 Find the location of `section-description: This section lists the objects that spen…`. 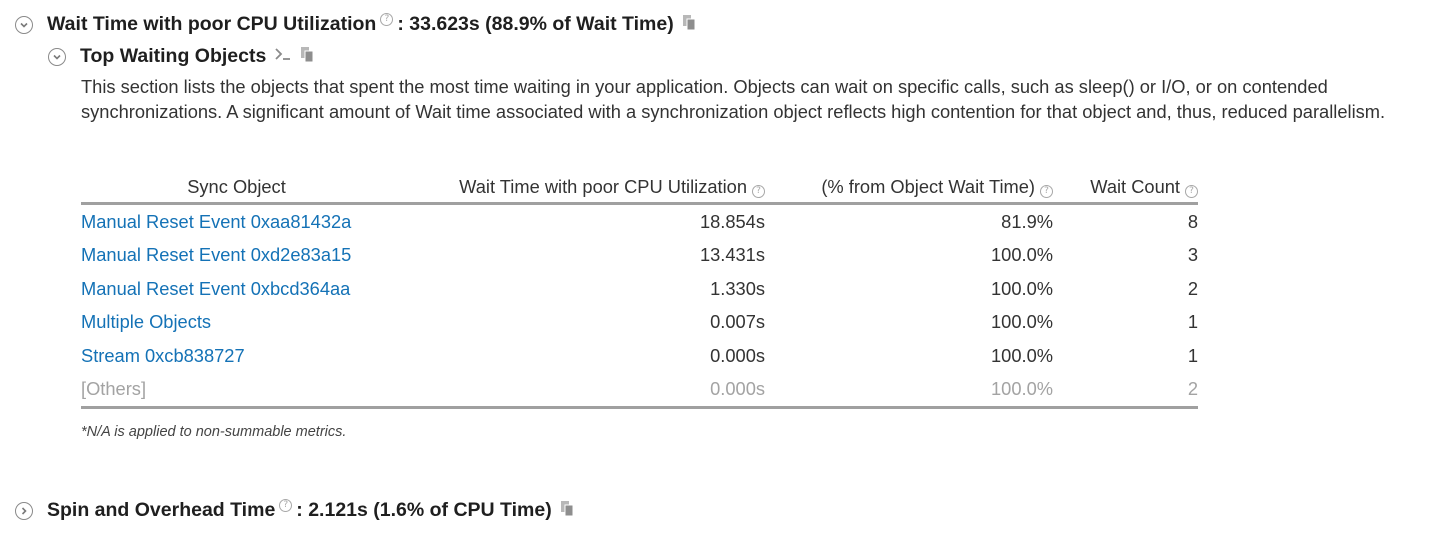

section-description: This section lists the objects that spen… is located at coordinates (733, 99).